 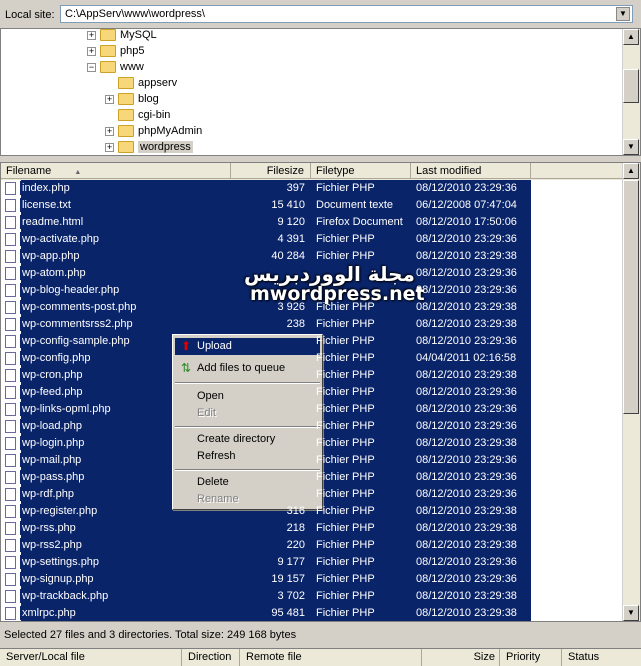 What do you see at coordinates (291, 596) in the screenshot?
I see `file-size: 3 702` at bounding box center [291, 596].